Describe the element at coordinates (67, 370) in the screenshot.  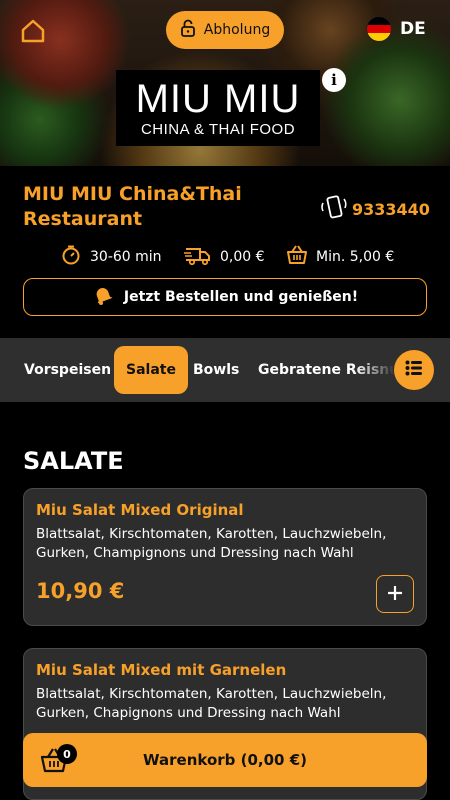
I see `category-tab-vorspeisen: Vorspeisen` at that location.